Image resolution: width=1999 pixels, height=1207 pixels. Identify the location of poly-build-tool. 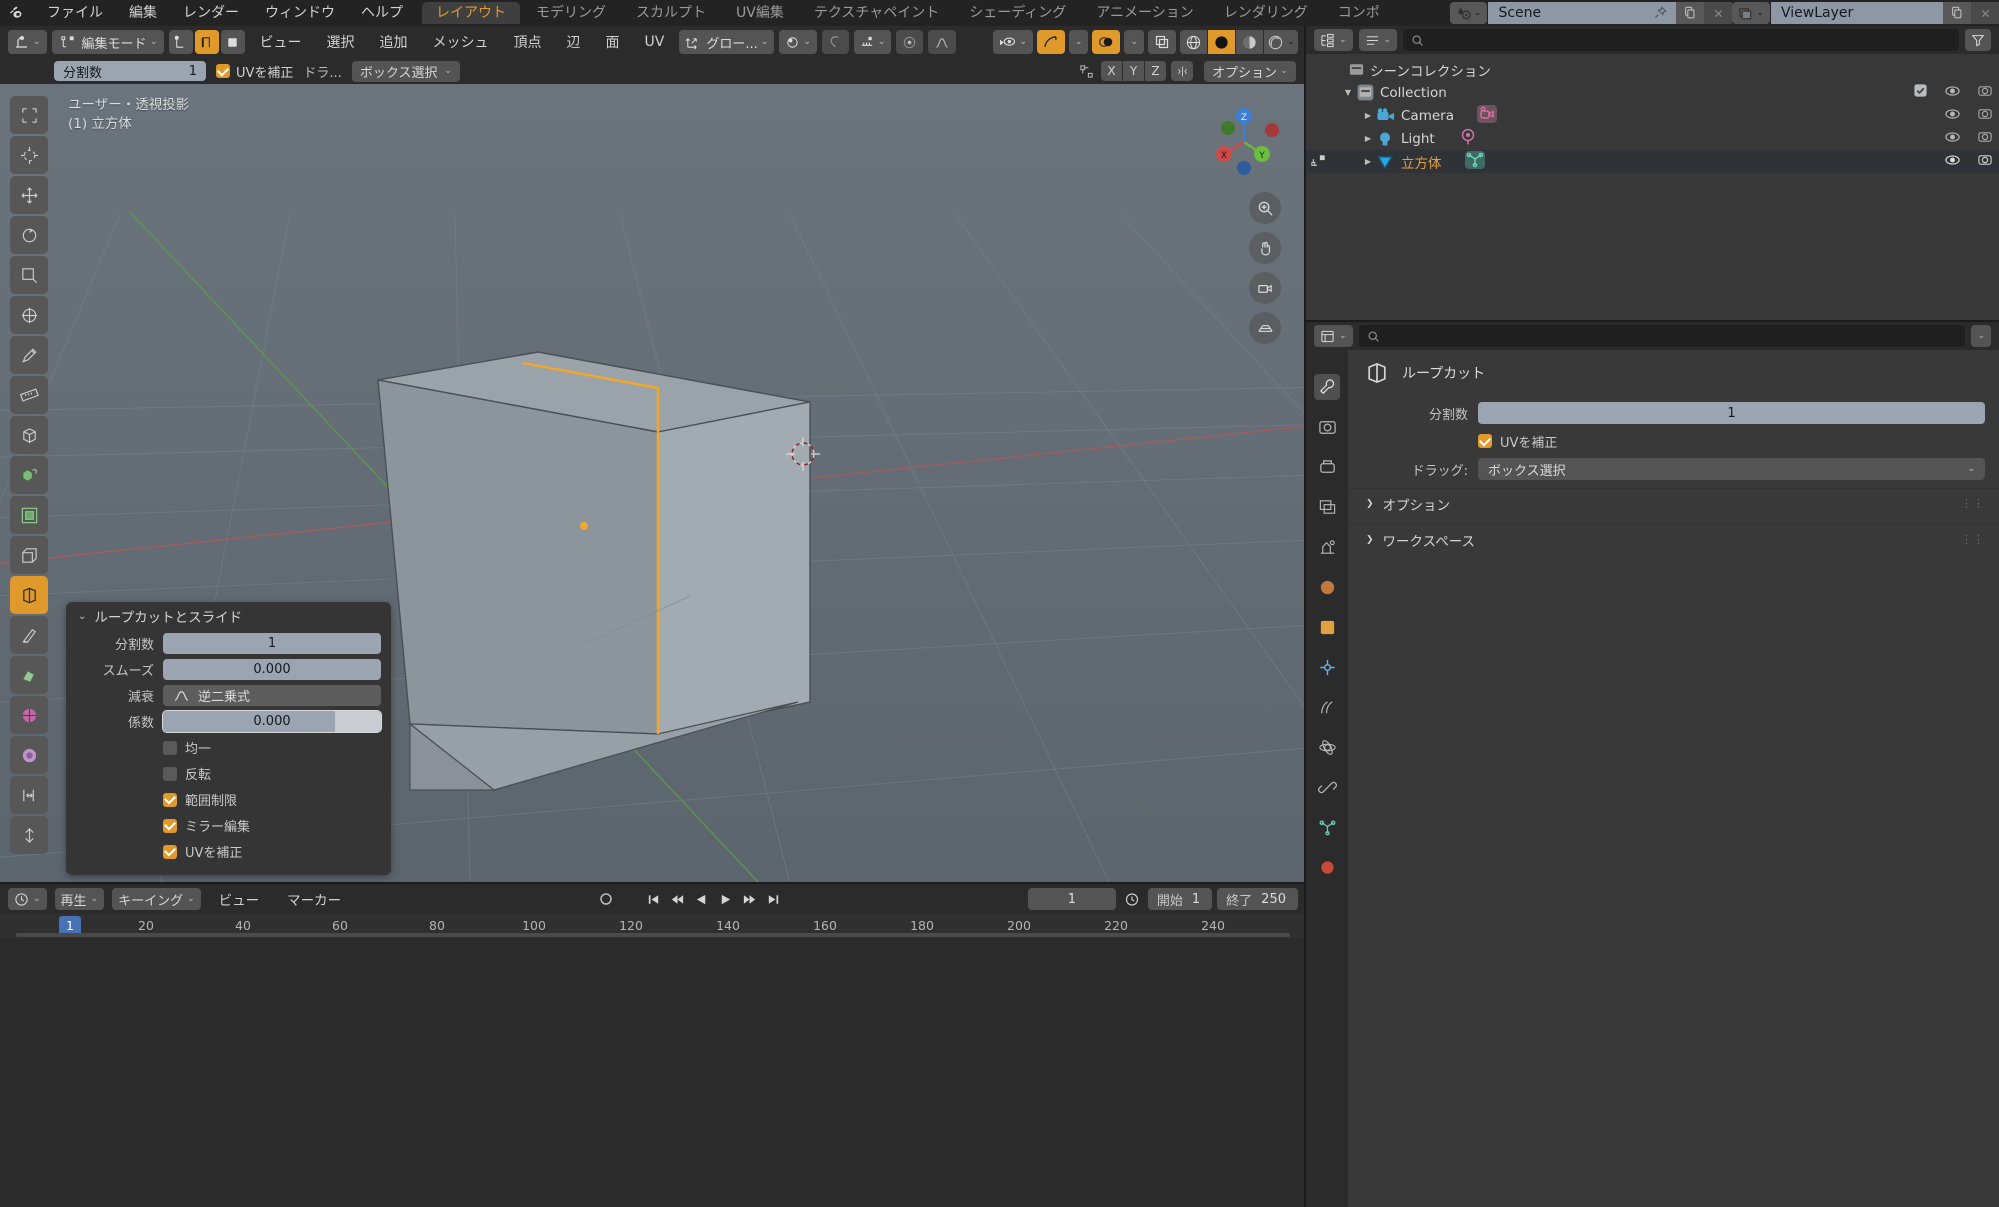
(29, 675).